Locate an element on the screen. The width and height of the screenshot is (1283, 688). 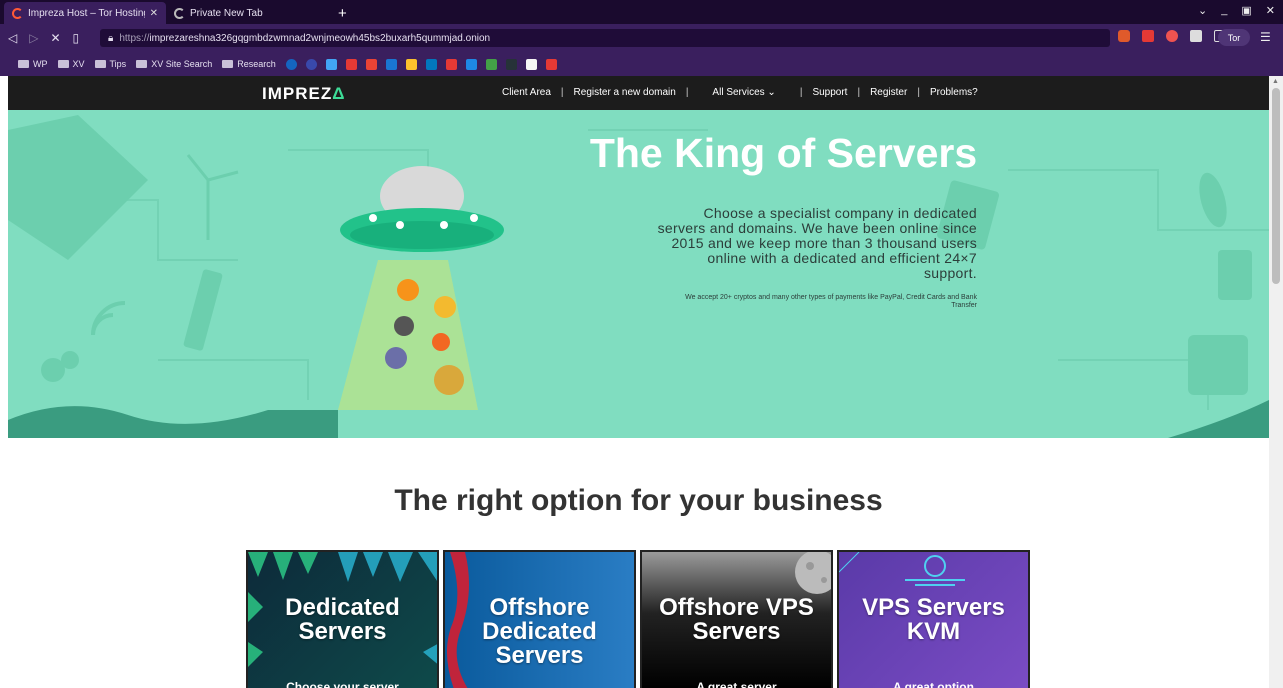
card-offshore-vps: Offshore VPS Servers A great server is located at coordinates (736, 619).